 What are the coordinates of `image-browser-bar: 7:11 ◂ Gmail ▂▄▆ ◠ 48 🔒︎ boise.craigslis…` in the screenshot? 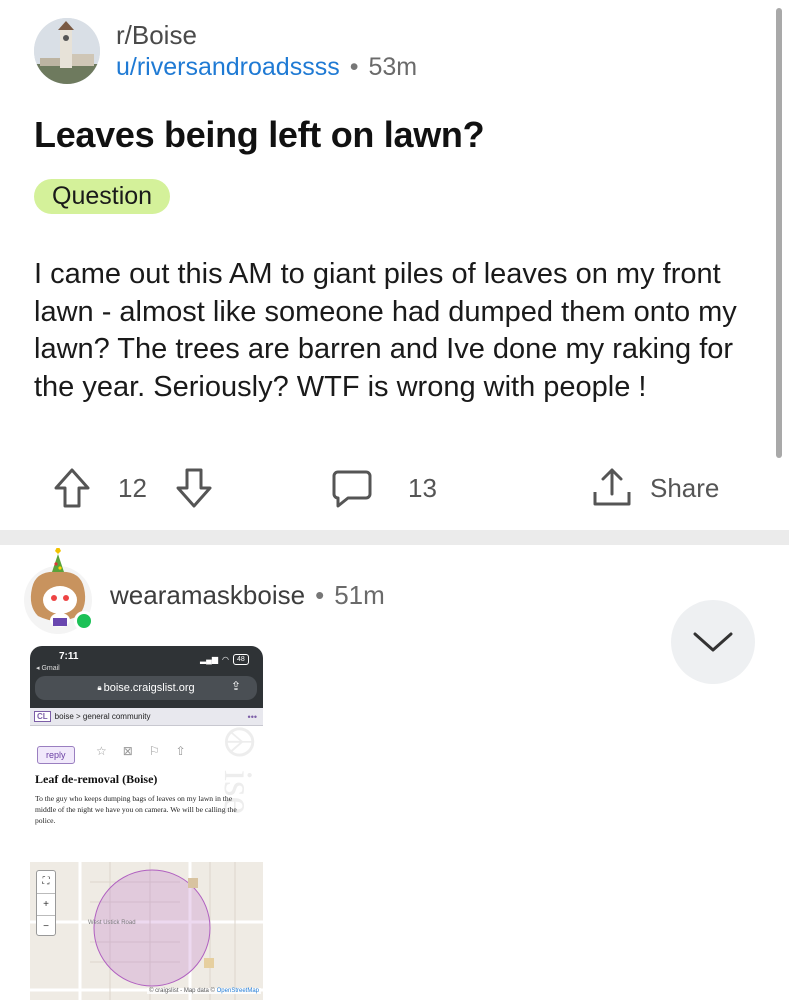 It's located at (146, 677).